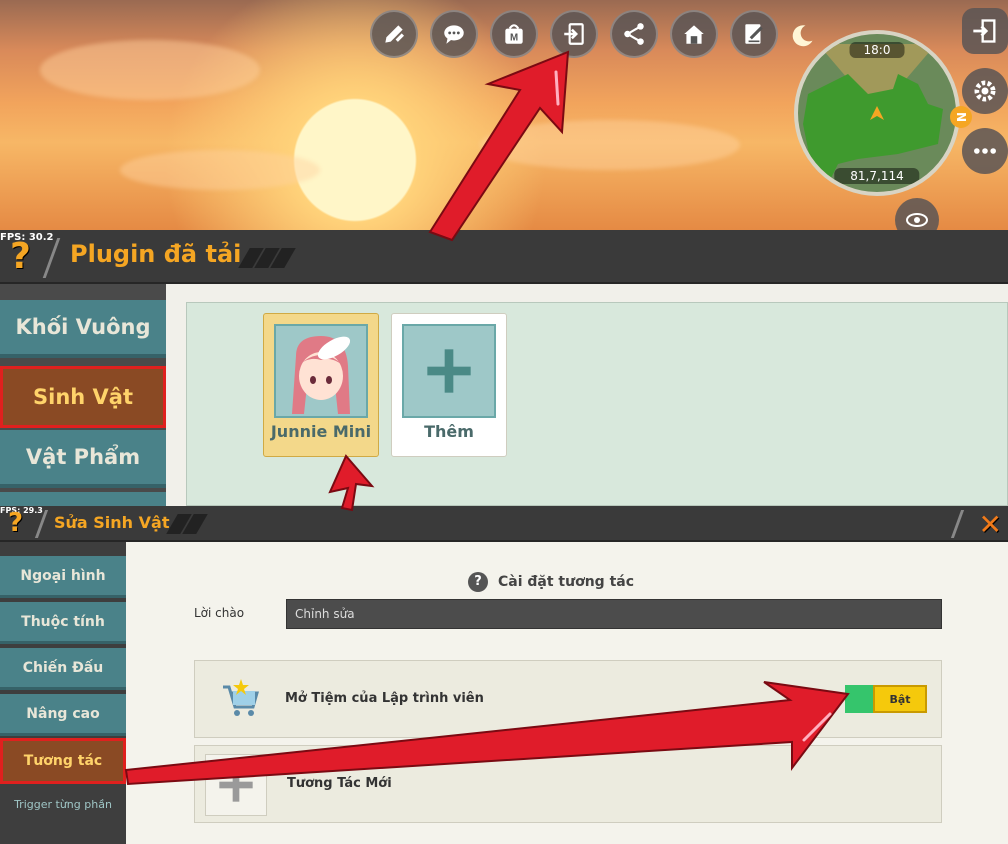 The image size is (1008, 844). I want to click on sidebar-item-partial-trigger: Trigger từng phần, so click(63, 804).